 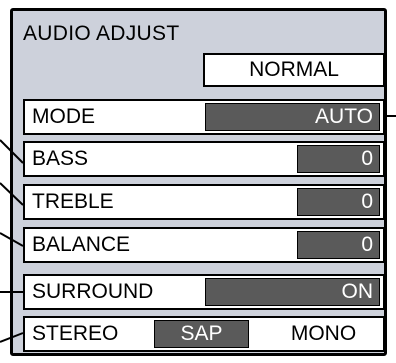 I want to click on menu-row-stereo: STEREO SAP MONO, so click(x=204, y=334).